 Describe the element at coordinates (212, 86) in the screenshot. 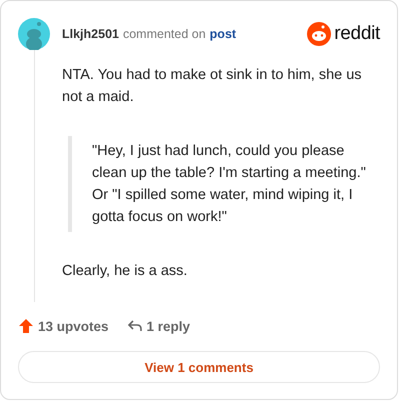

I see `comment-text: NTA. You had to make ot sink in to him, she us not a maid.` at that location.